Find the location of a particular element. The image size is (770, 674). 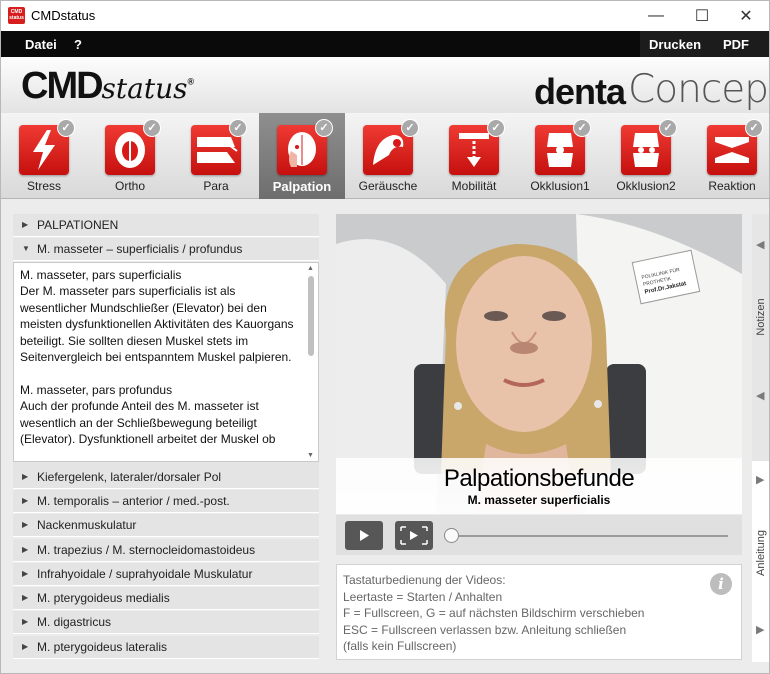

dentaconcept-logo-denta: denta is located at coordinates (580, 91).